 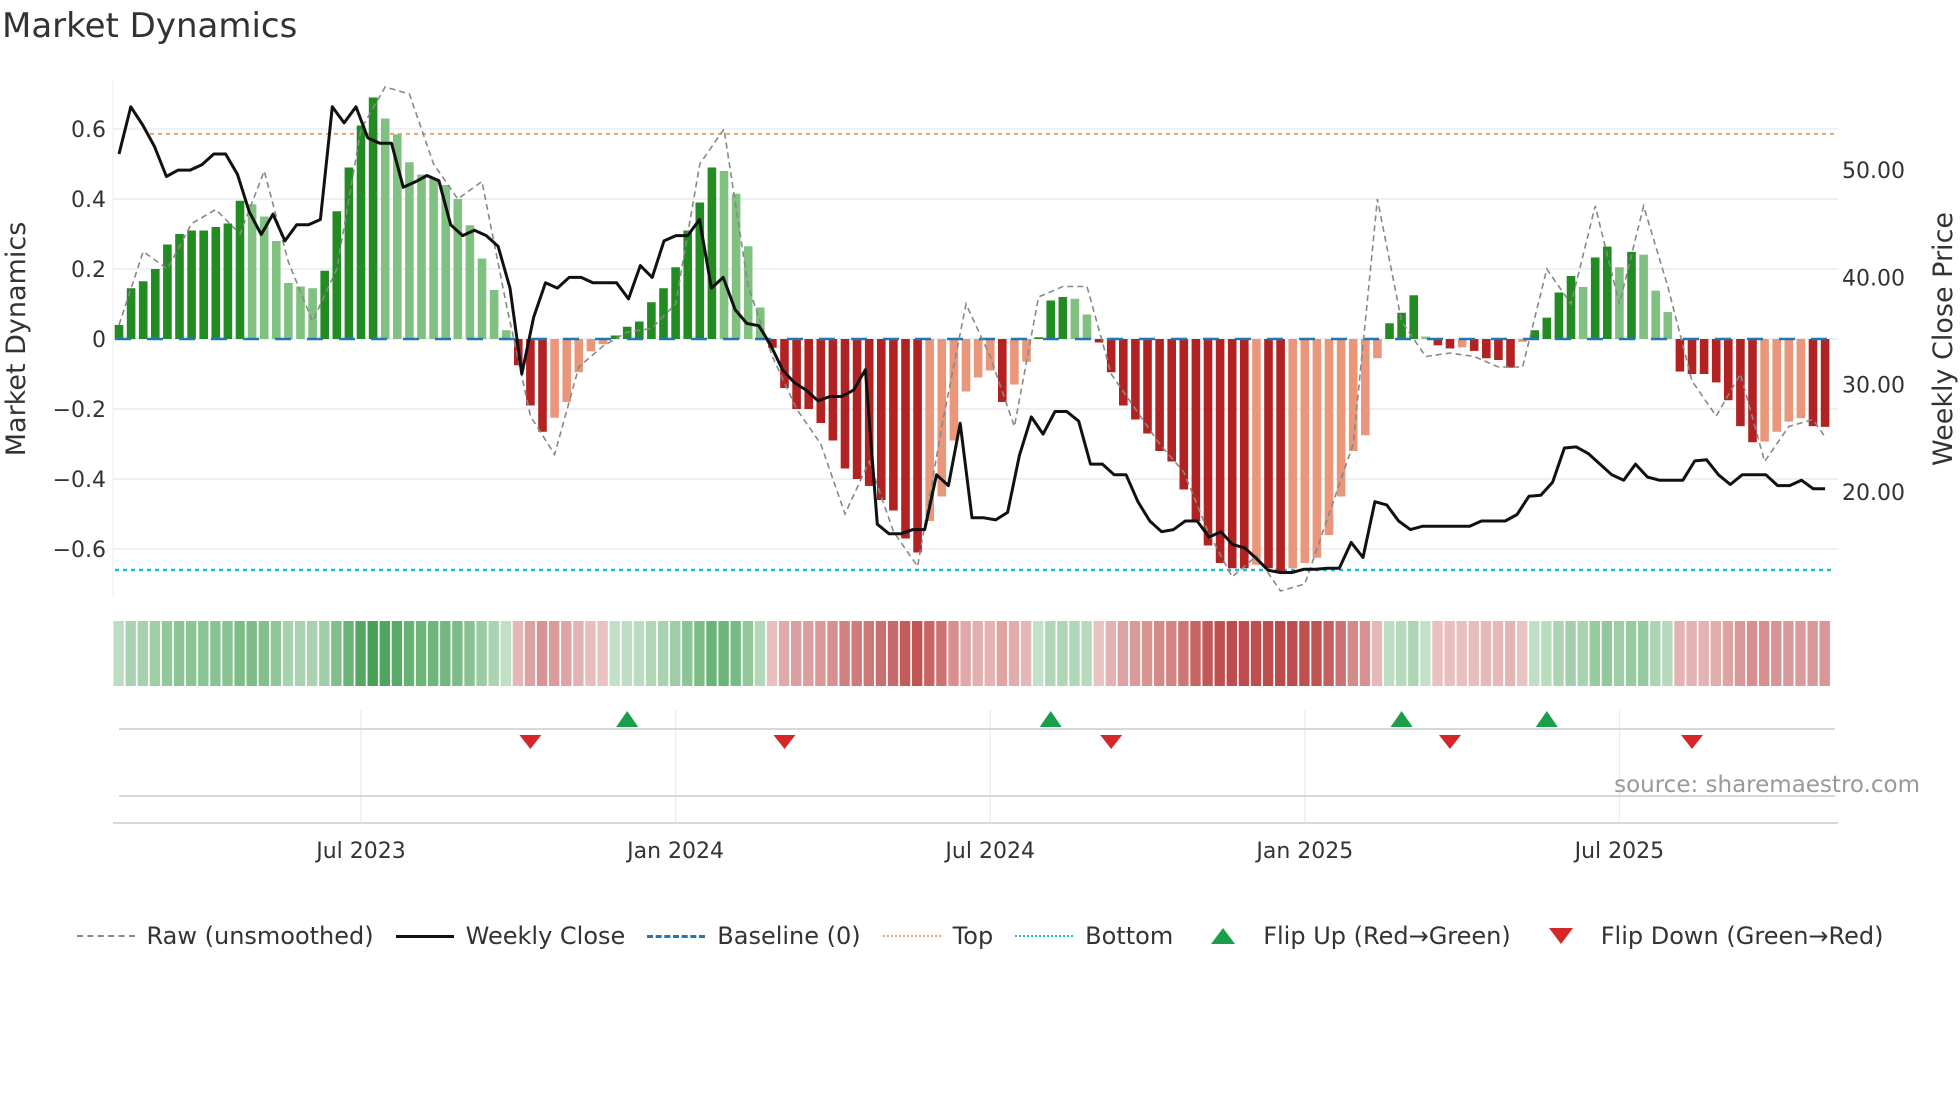 What do you see at coordinates (1873, 386) in the screenshot?
I see `y2-tick-label: 30.00` at bounding box center [1873, 386].